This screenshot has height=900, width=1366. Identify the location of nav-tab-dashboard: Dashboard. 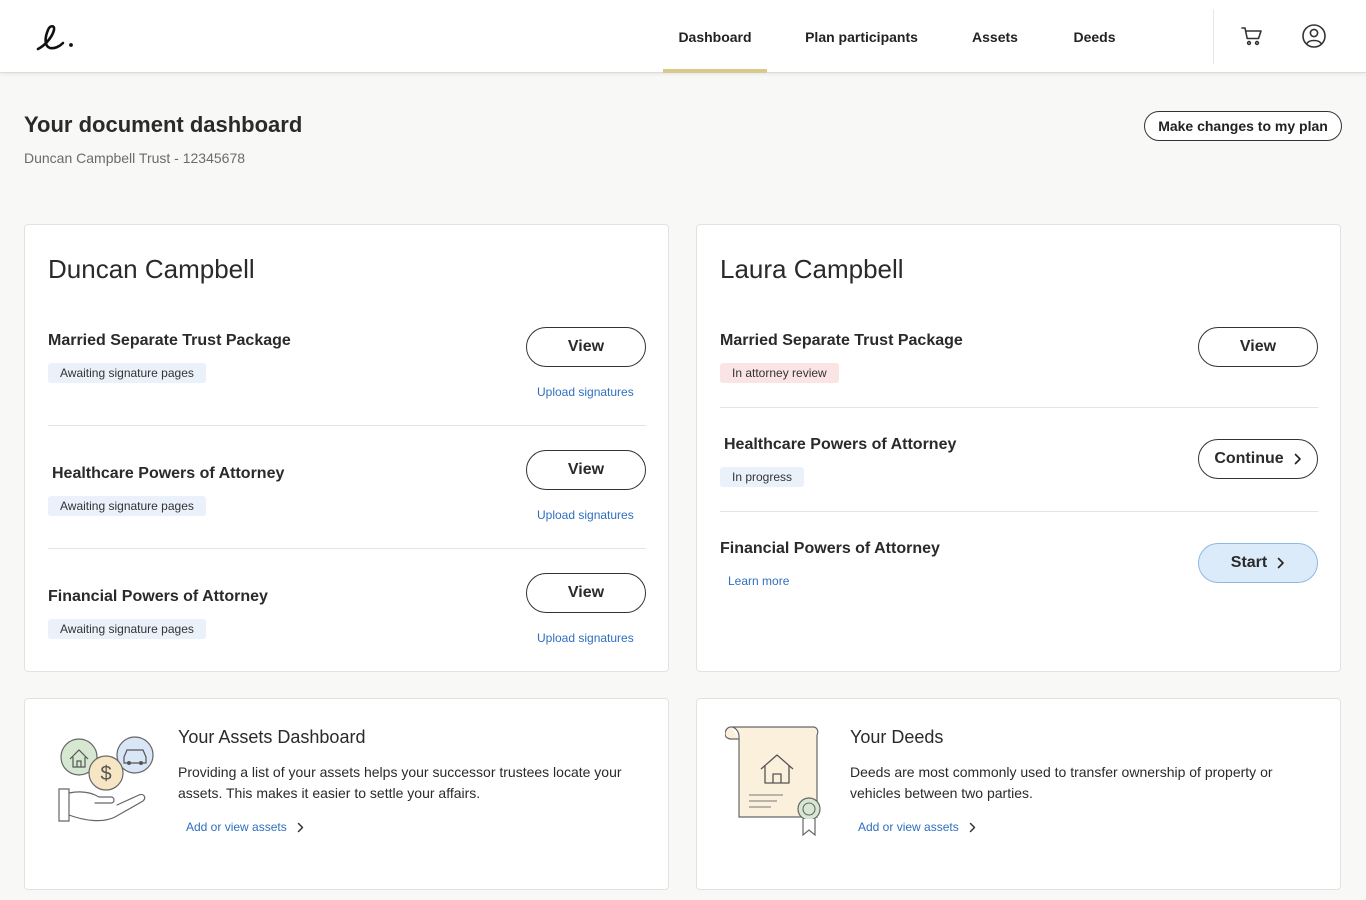
(715, 36).